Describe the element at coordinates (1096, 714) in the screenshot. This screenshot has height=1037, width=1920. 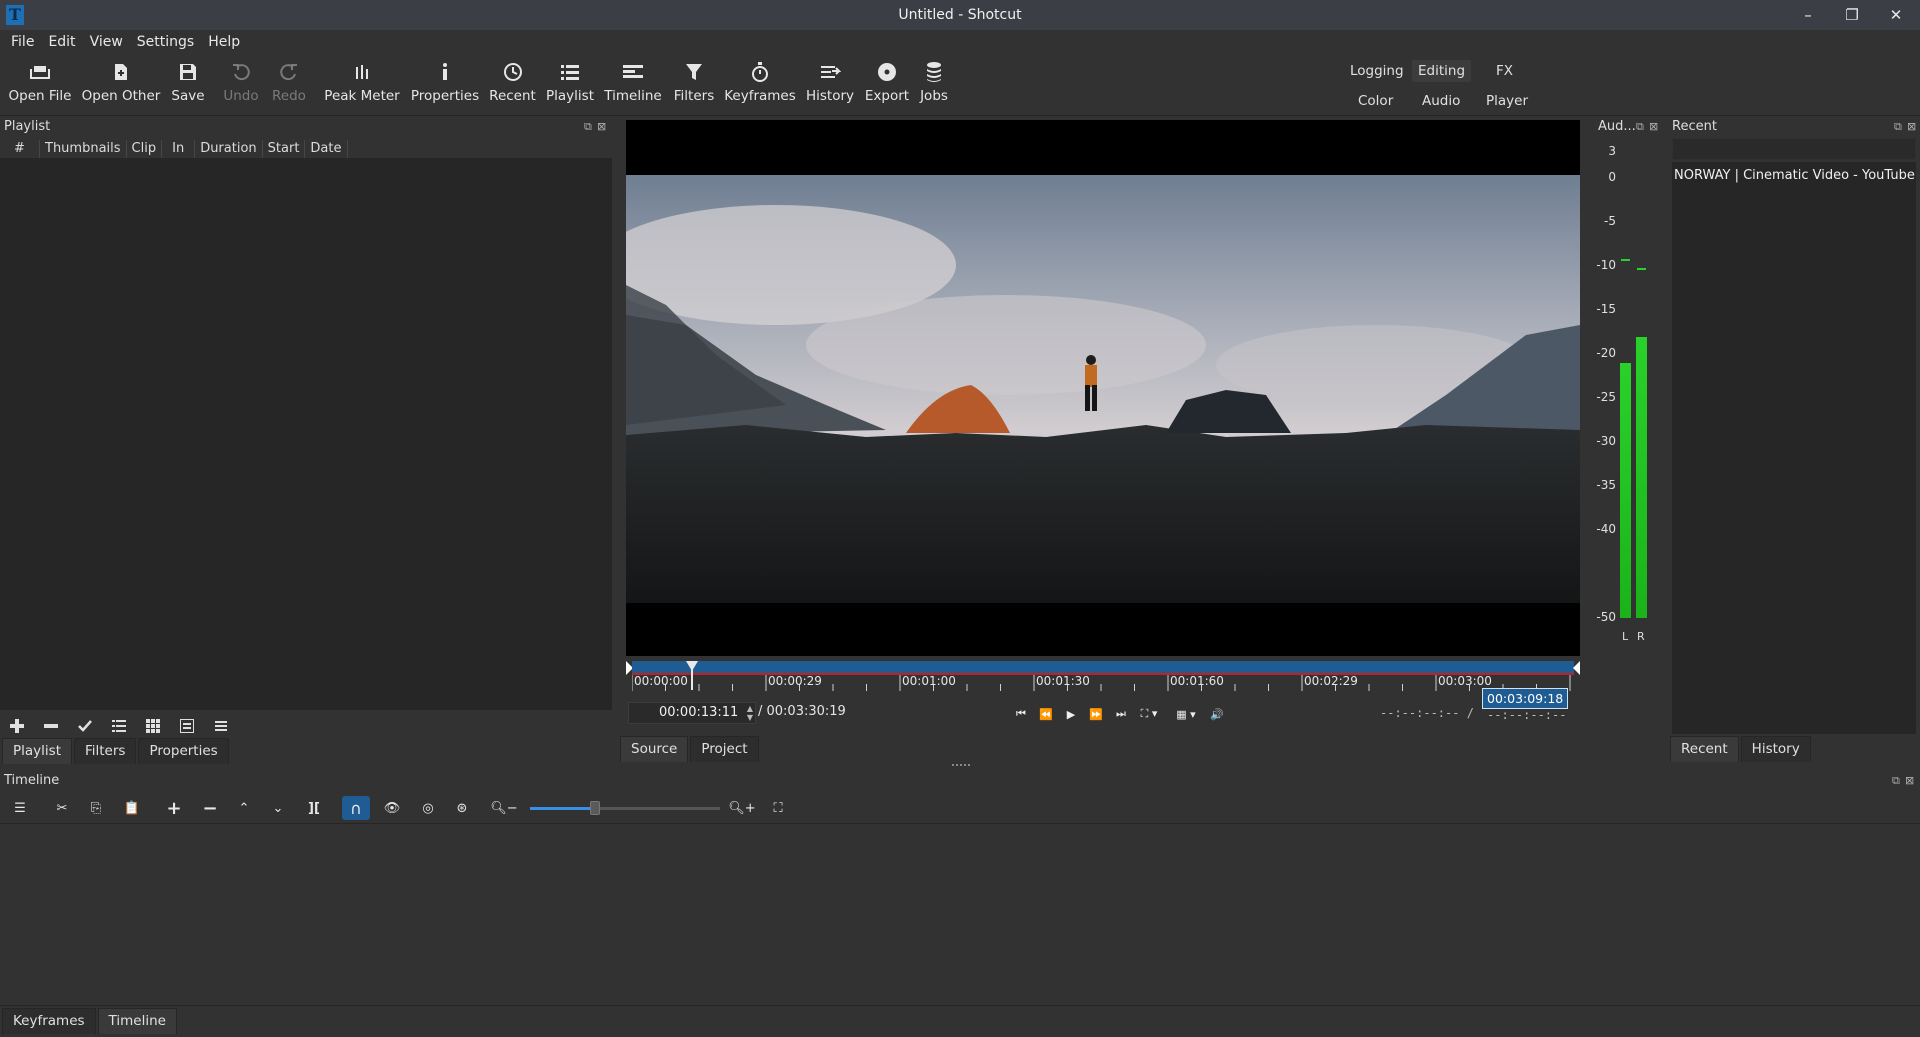
I see `fast-forward-button: ⏩` at that location.